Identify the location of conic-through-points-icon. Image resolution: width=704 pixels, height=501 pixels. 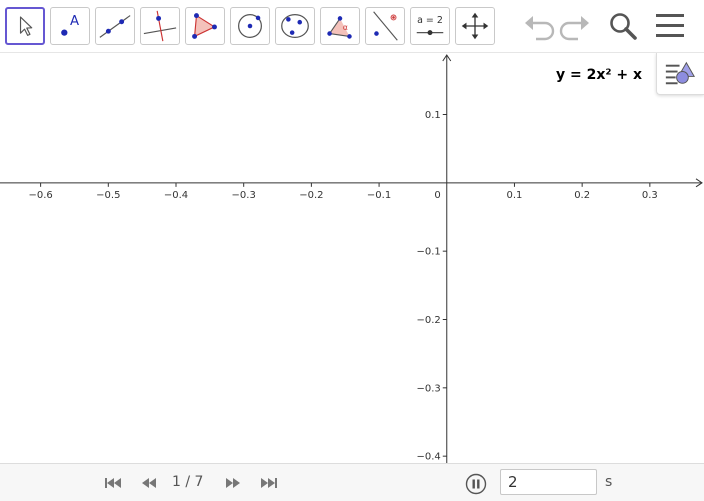
(295, 26).